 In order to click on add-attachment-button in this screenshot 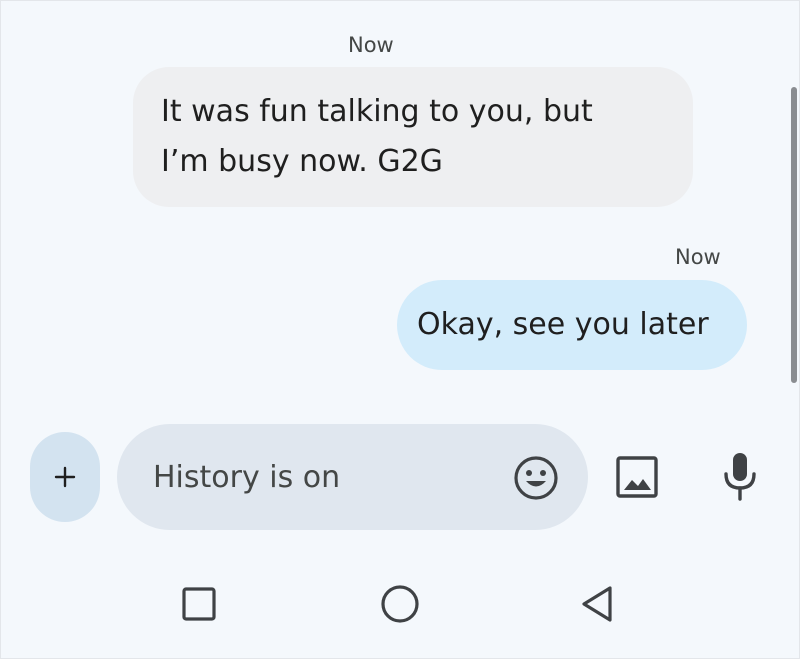, I will do `click(65, 477)`.